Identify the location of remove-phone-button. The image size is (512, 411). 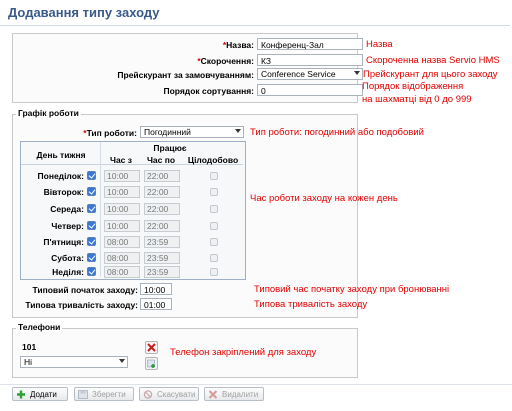
(151, 347).